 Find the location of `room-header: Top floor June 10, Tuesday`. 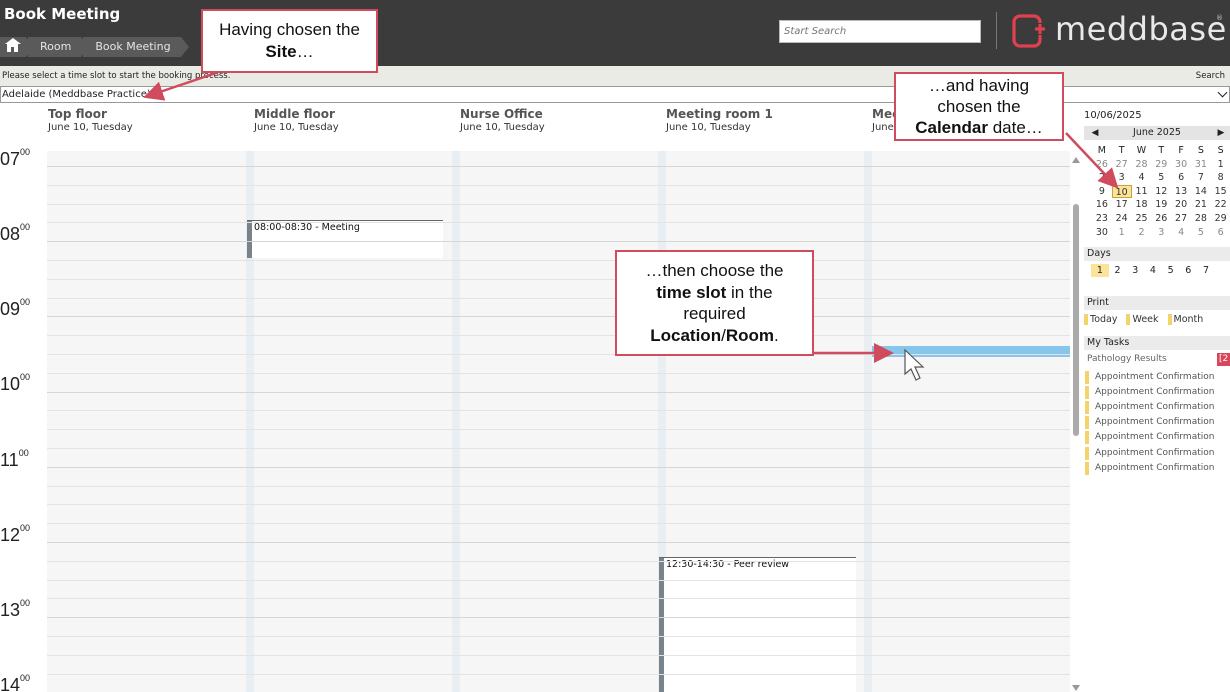

room-header: Top floor June 10, Tuesday is located at coordinates (90, 127).